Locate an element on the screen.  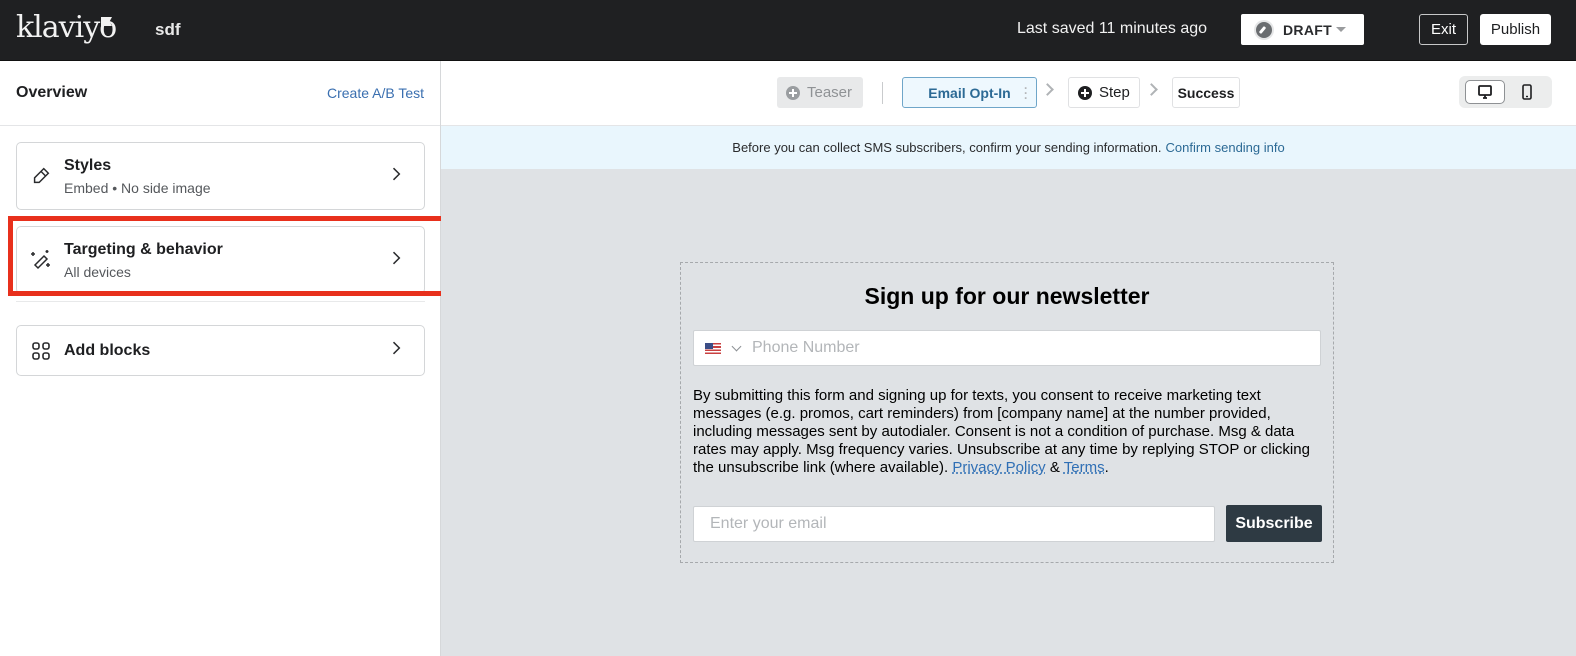
grid-icon is located at coordinates (41, 351).